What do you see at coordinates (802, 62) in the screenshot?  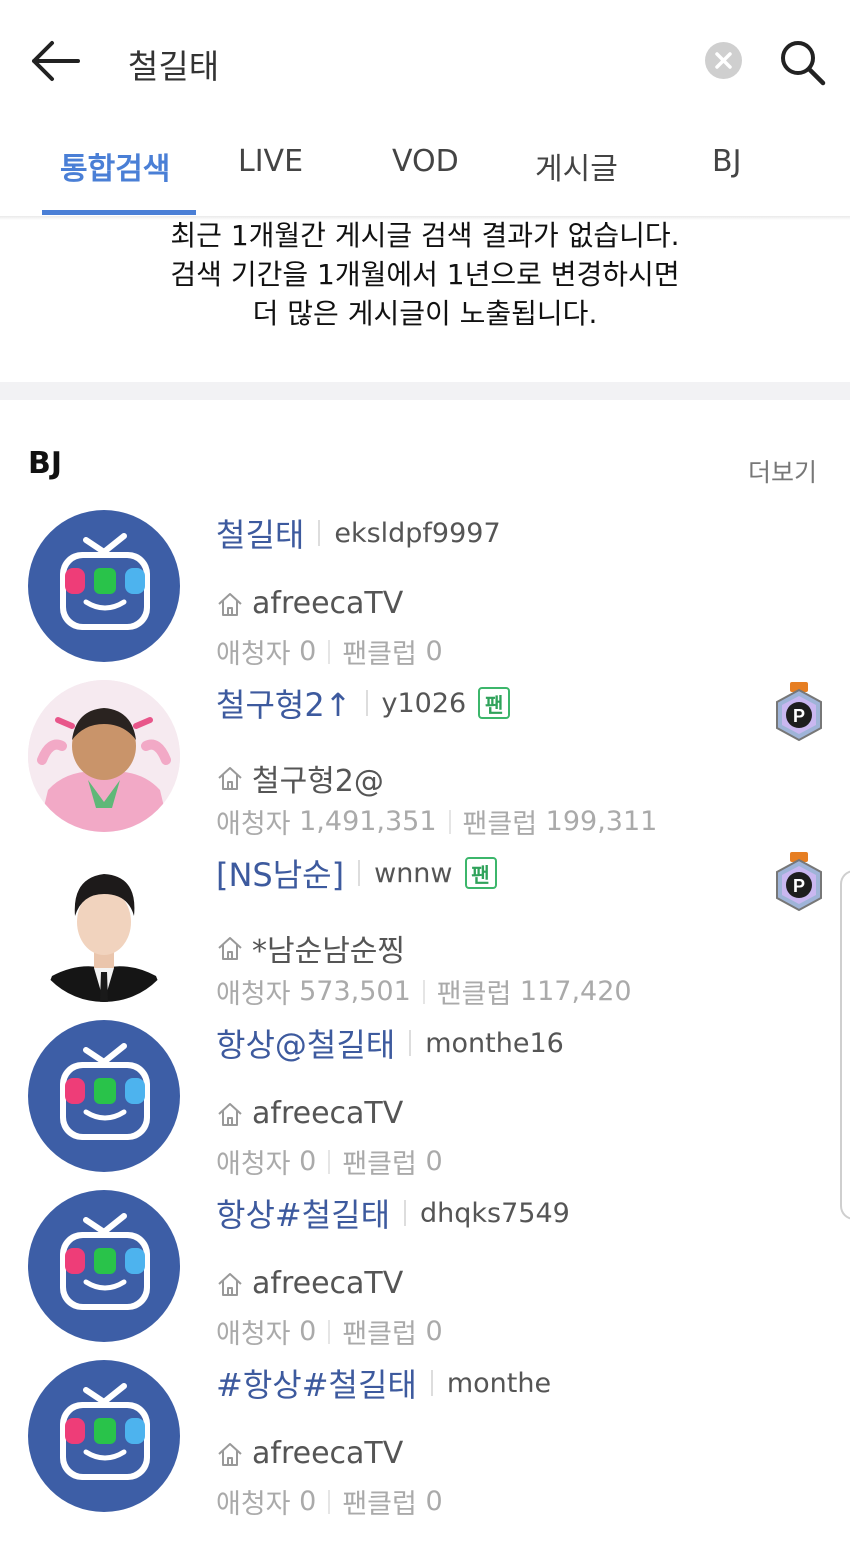 I see `search-icon` at bounding box center [802, 62].